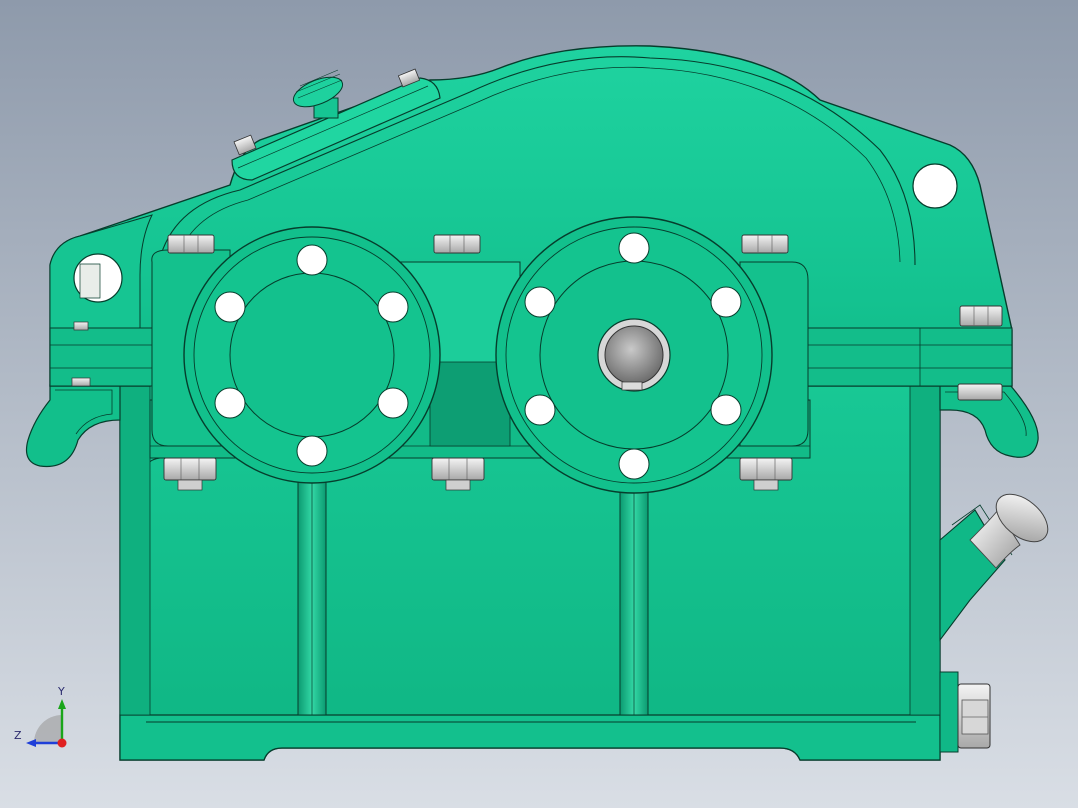 Image resolution: width=1078 pixels, height=808 pixels. What do you see at coordinates (73, 426) in the screenshot?
I see `lifting-lug-left` at bounding box center [73, 426].